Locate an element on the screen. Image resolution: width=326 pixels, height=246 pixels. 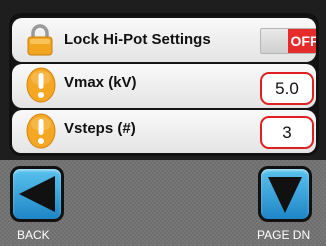
vmax-label: Vmax (kV) is located at coordinates (100, 82).